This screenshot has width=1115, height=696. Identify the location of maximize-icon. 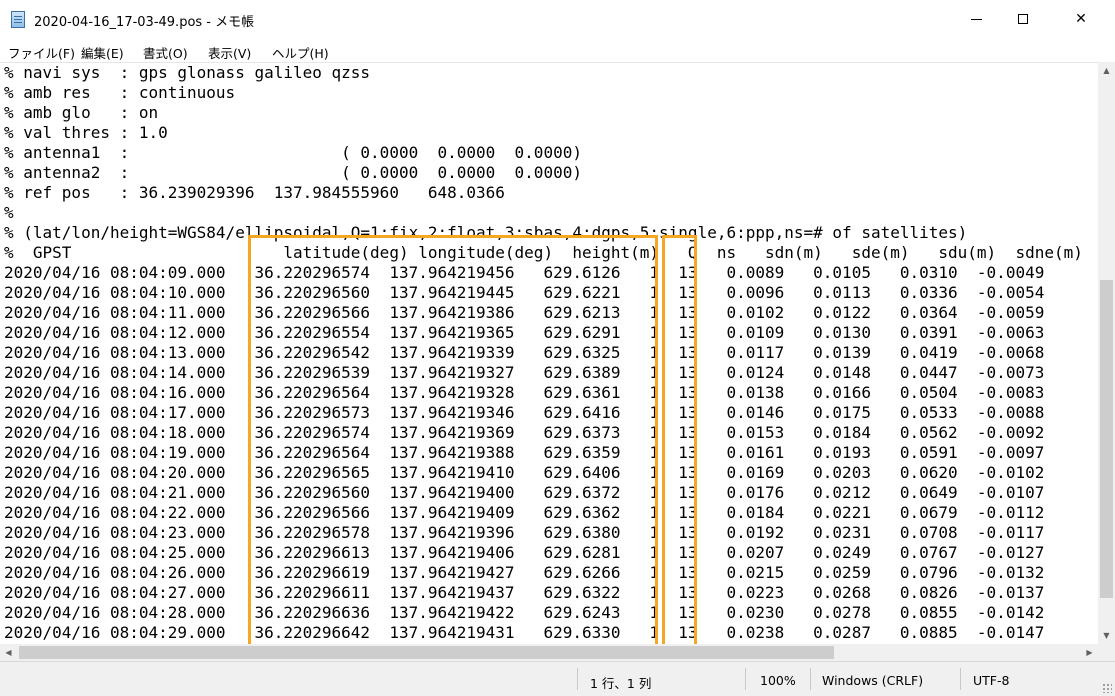
(1023, 19).